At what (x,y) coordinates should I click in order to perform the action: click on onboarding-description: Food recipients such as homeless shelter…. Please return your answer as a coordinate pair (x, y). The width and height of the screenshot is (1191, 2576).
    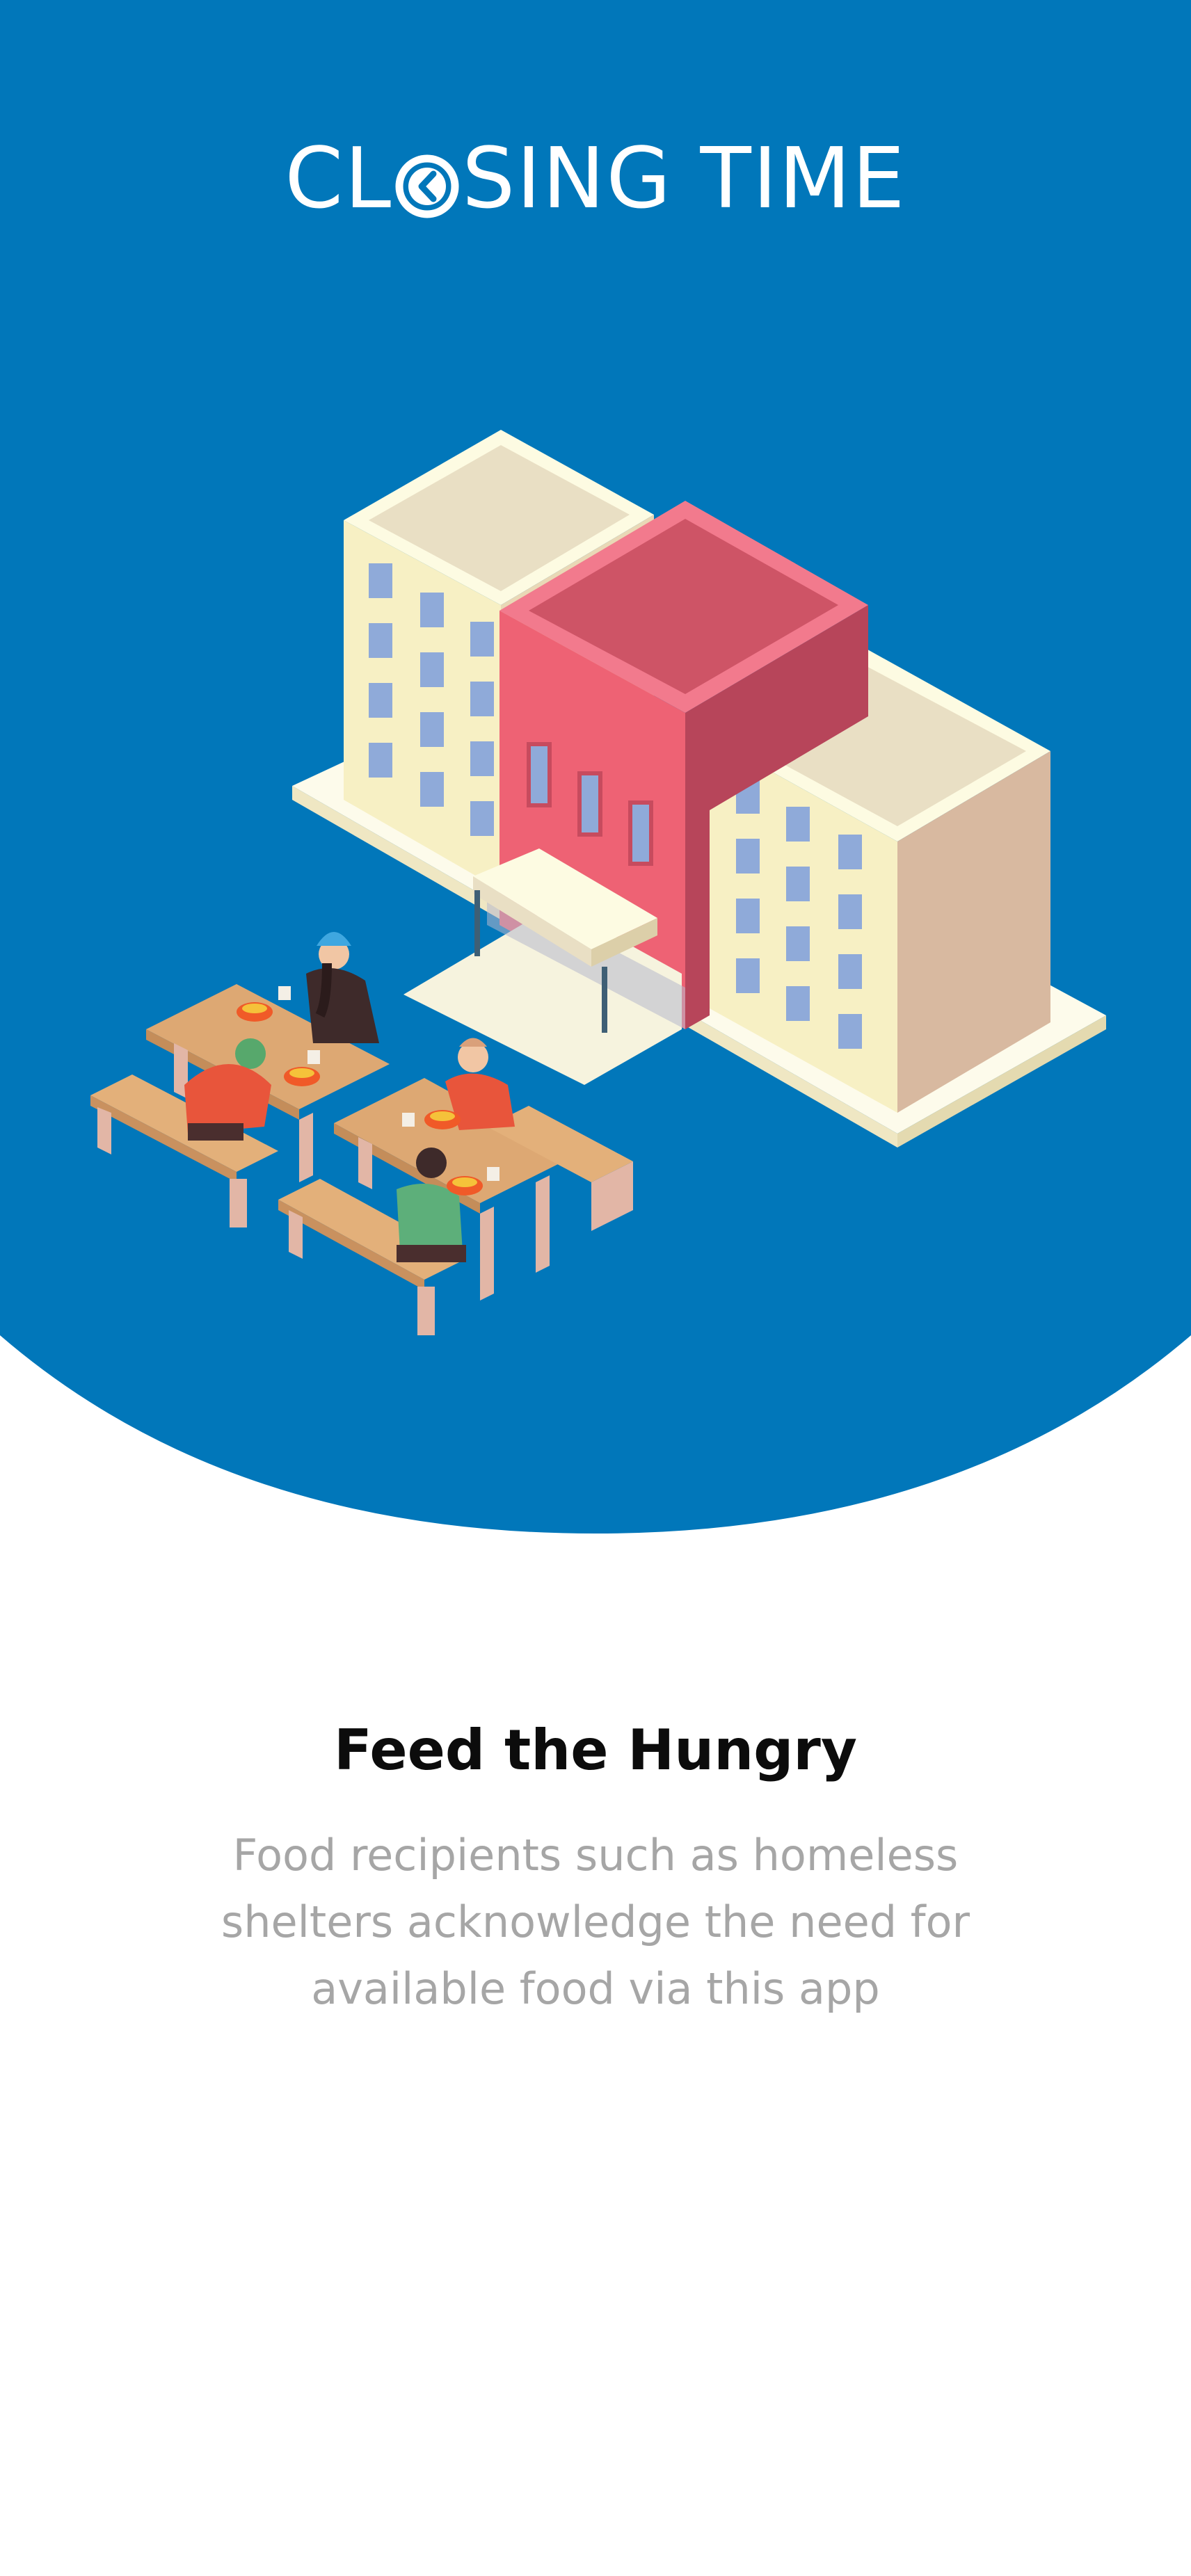
    Looking at the image, I should click on (595, 1922).